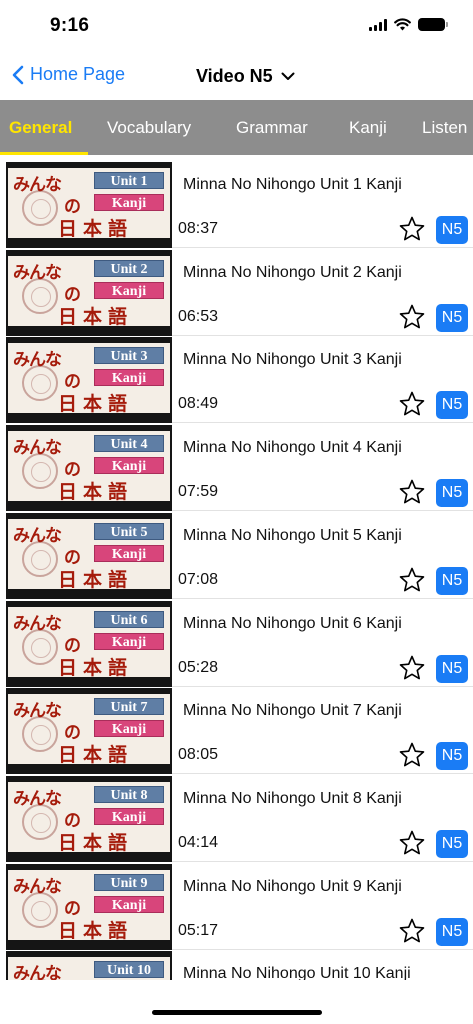 This screenshot has height=1024, width=473. I want to click on thumbnail-artwork: みんな の 日本語 Unit 5 Kanji, so click(89, 553).